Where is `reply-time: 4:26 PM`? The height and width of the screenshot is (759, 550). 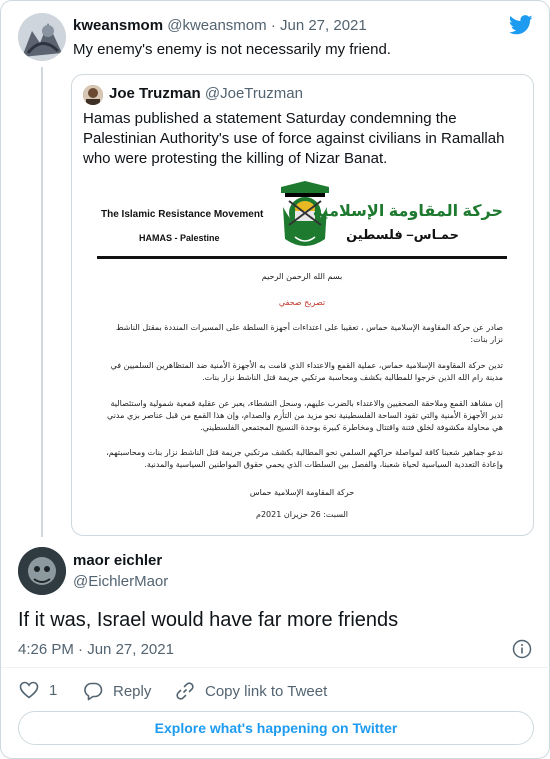 reply-time: 4:26 PM is located at coordinates (46, 649).